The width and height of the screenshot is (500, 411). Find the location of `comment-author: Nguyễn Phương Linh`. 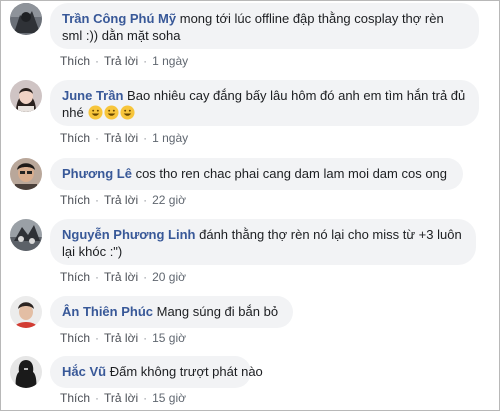

comment-author: Nguyễn Phương Linh is located at coordinates (128, 234).